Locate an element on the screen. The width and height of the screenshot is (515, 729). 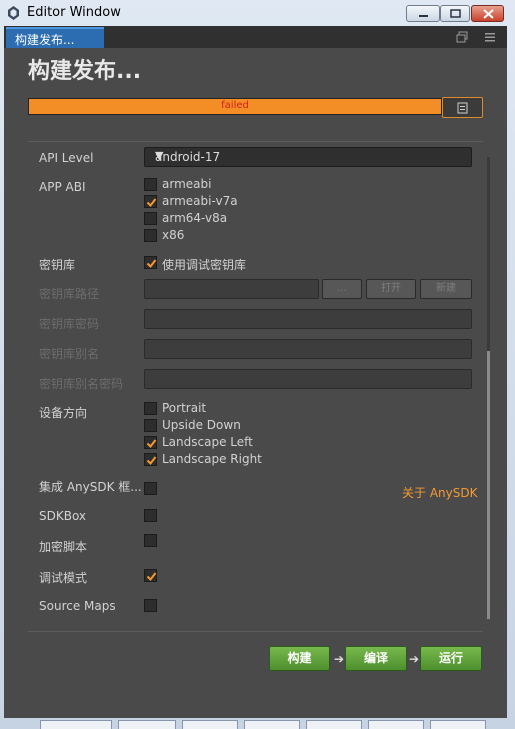
sdkbox-label: SDKBox is located at coordinates (63, 516).